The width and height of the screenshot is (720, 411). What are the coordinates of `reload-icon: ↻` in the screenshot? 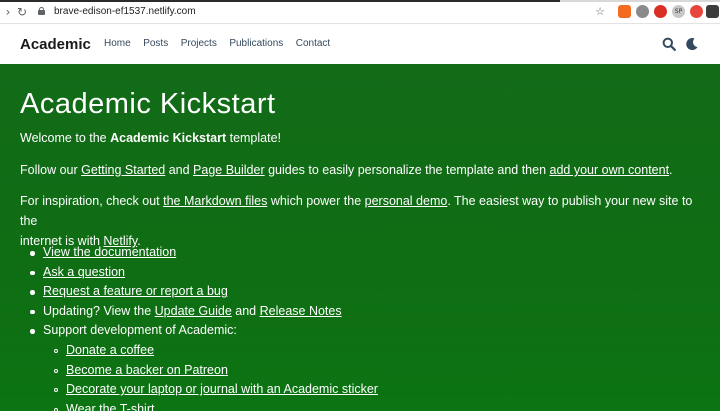 It's located at (22, 12).